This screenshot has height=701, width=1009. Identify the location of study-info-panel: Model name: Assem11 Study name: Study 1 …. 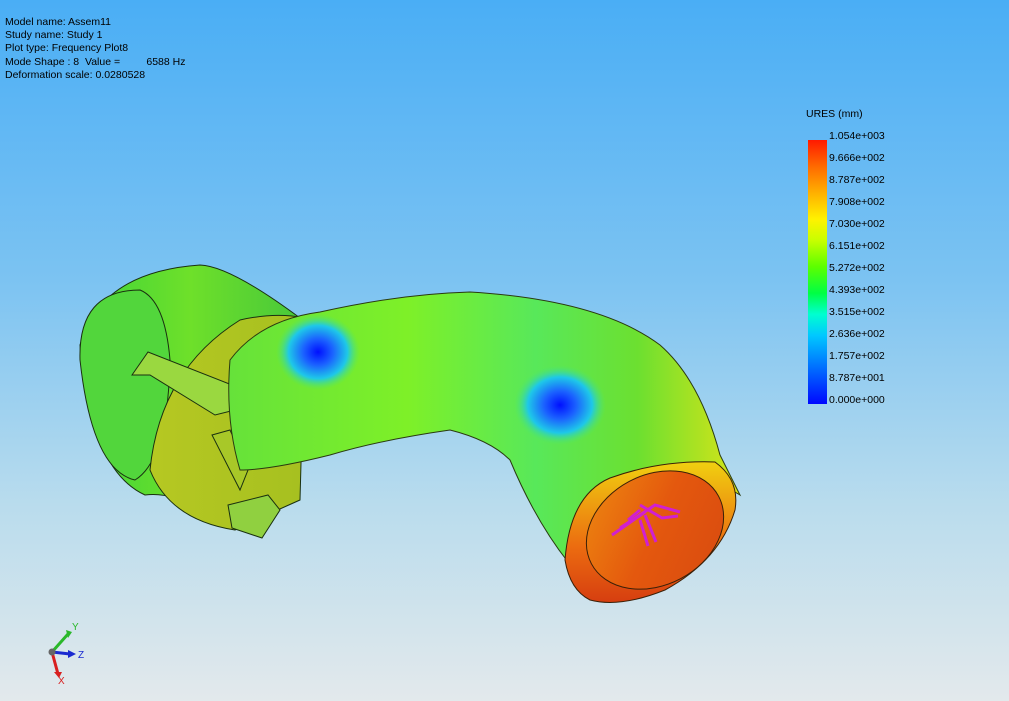
(95, 49).